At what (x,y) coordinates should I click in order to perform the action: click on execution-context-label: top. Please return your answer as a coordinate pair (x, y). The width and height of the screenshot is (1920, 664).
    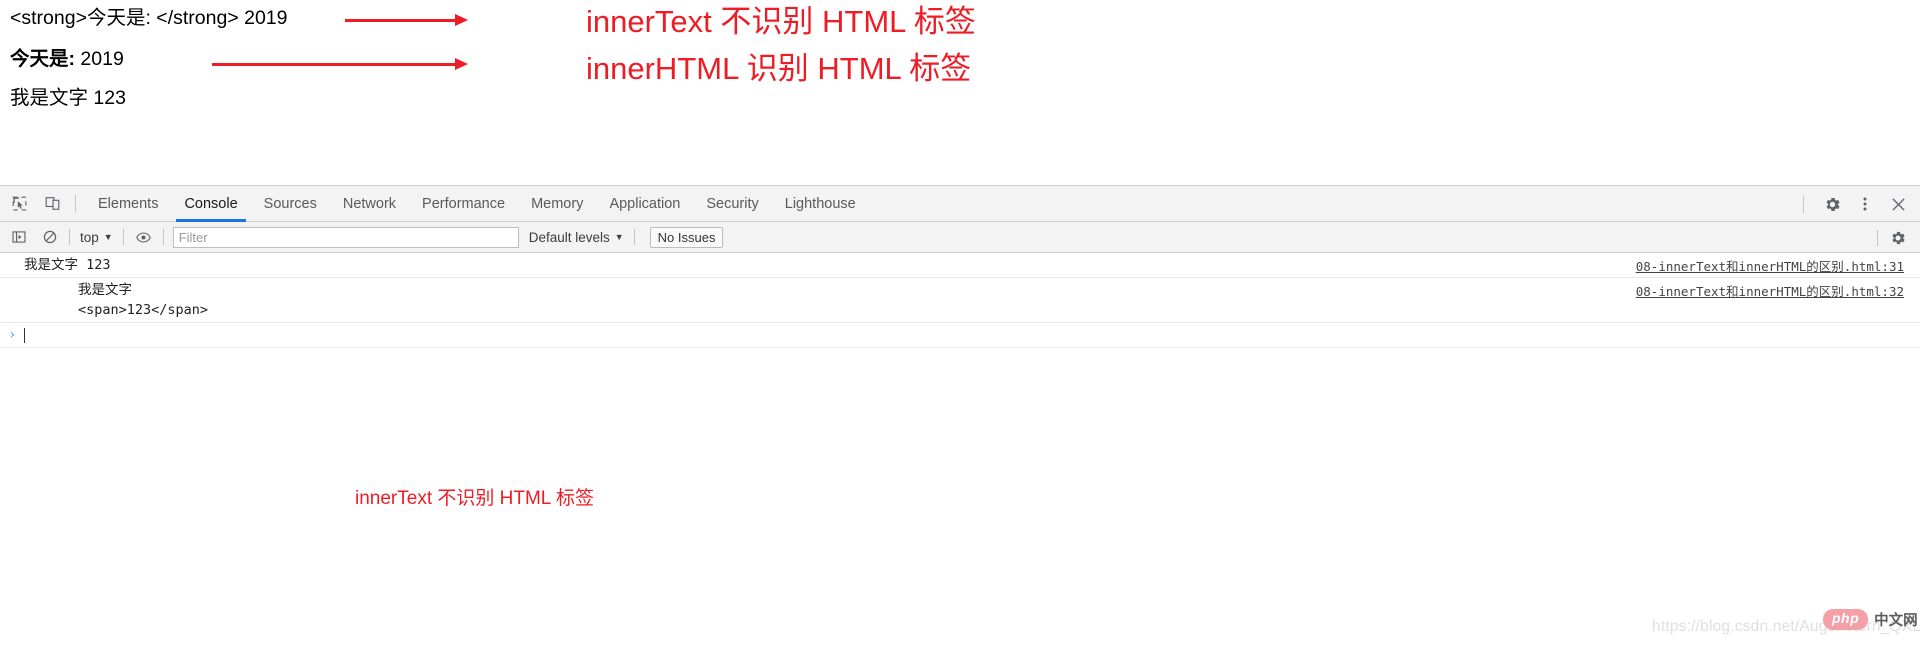
    Looking at the image, I should click on (89, 237).